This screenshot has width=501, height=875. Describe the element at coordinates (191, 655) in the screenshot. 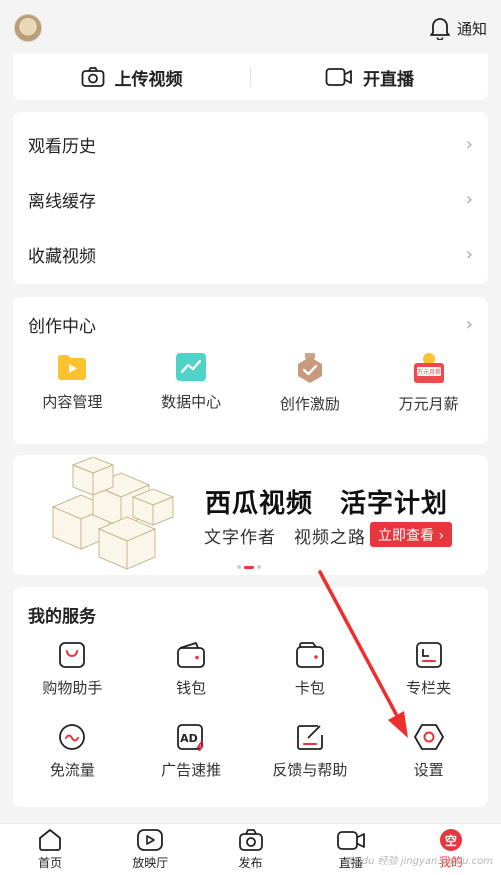

I see `wallet-icon` at that location.